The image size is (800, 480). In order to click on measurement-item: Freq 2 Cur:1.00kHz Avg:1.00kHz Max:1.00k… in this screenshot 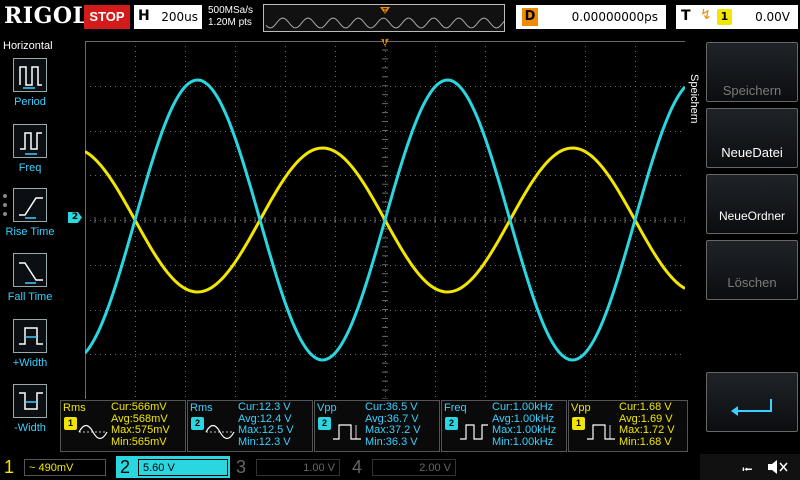, I will do `click(504, 426)`.